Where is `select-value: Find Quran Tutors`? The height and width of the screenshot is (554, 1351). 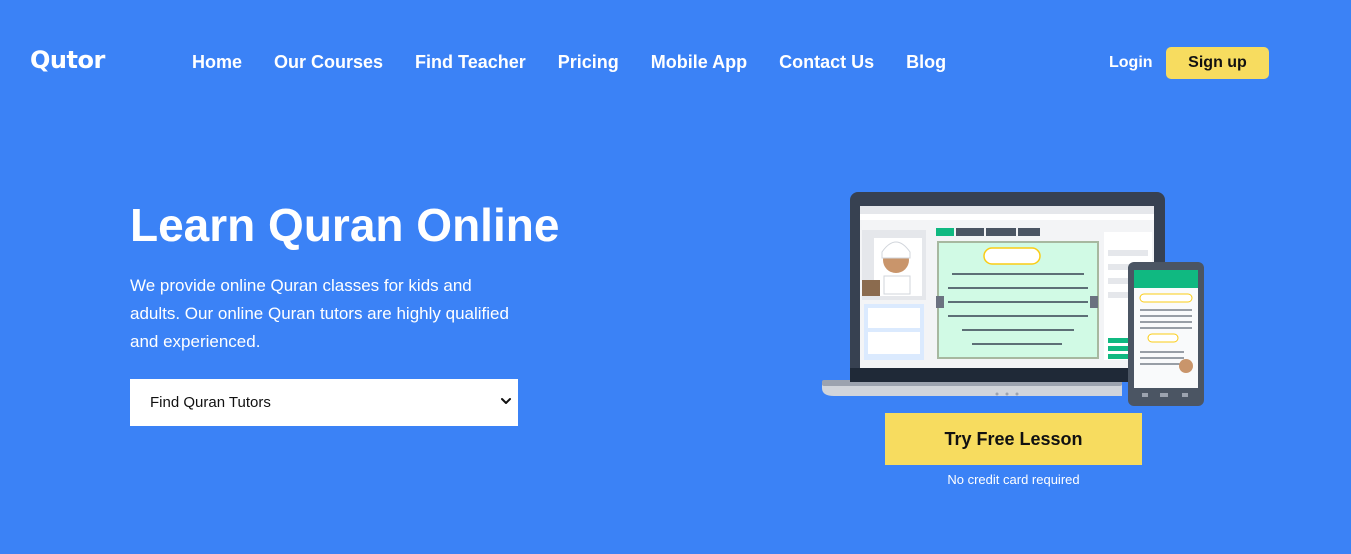 select-value: Find Quran Tutors is located at coordinates (210, 402).